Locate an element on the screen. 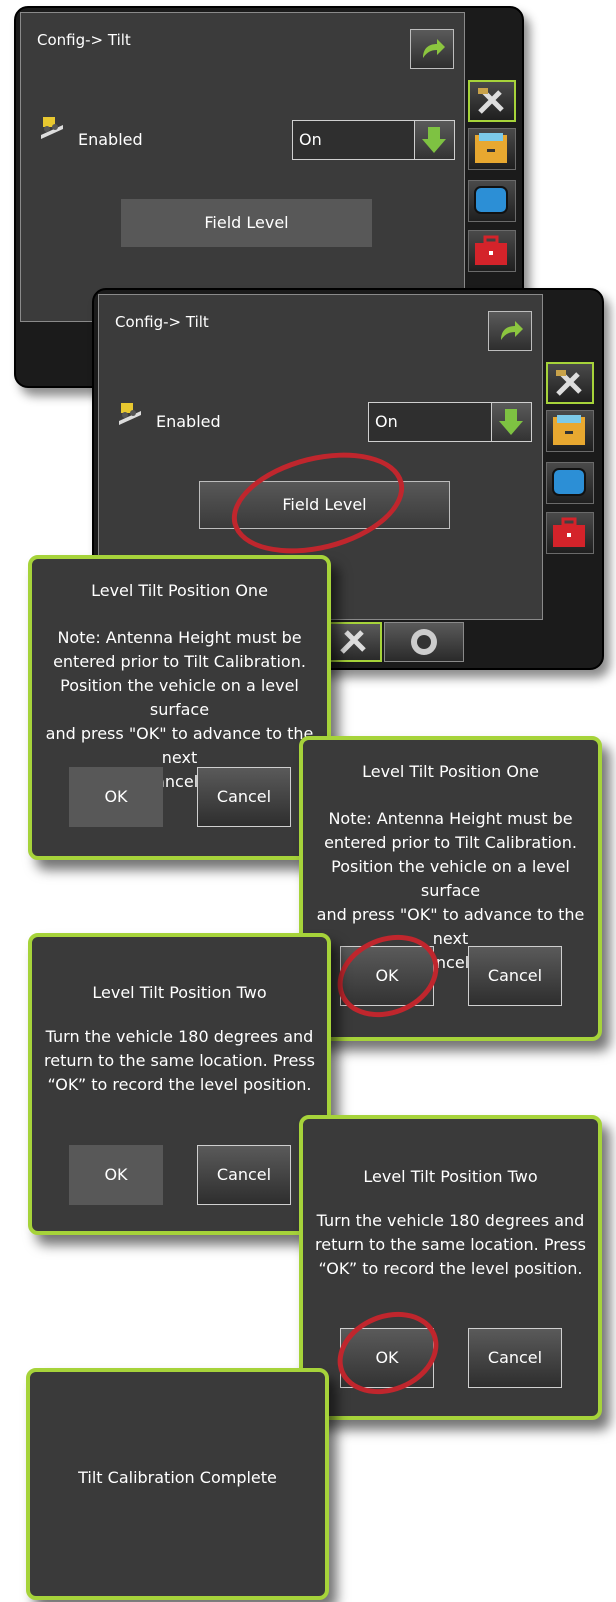 The image size is (616, 1602). dialog-calibration-complete: Tilt Calibration Complete is located at coordinates (177, 1484).